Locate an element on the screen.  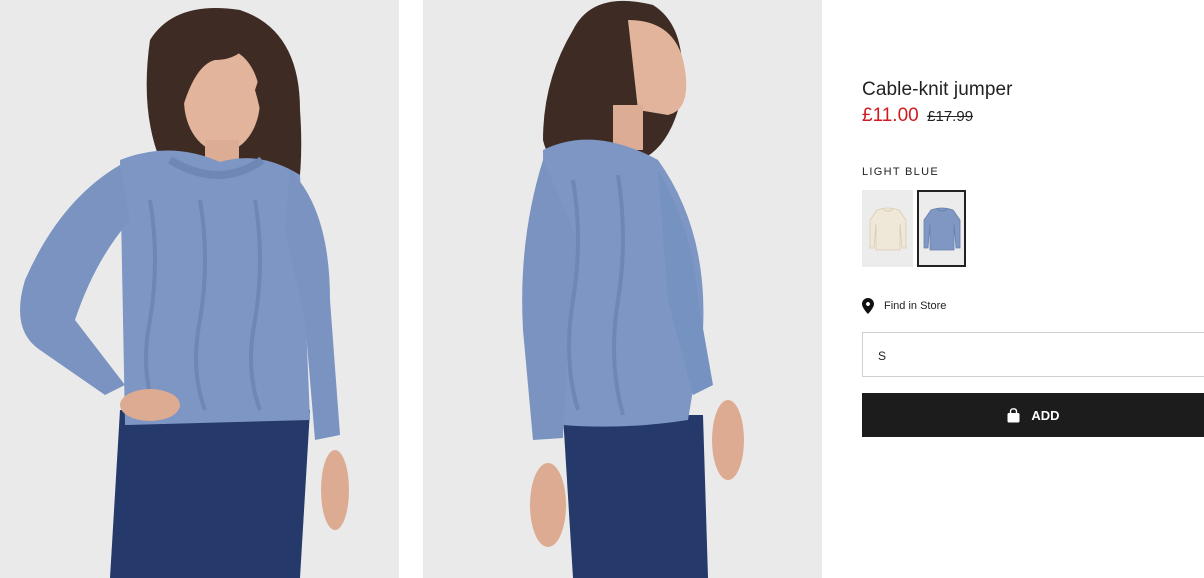
swatch-light-beige is located at coordinates (887, 228).